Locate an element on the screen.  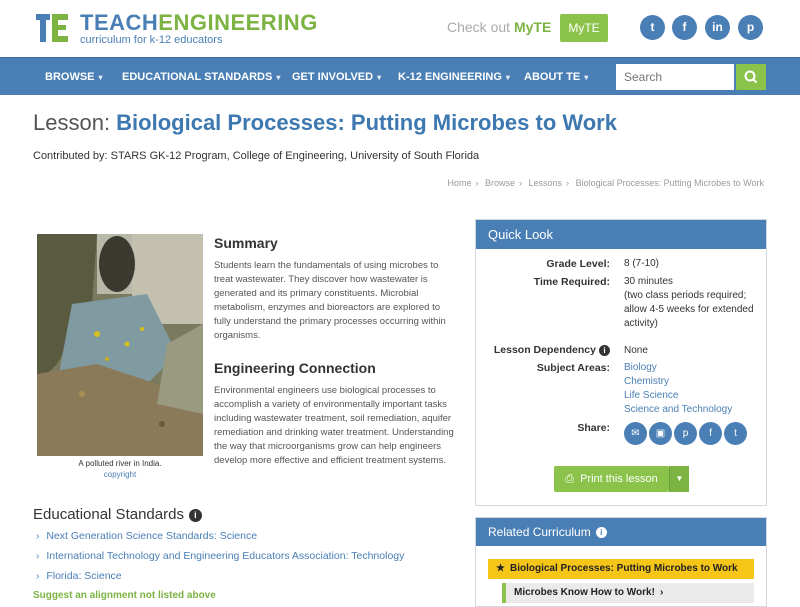
twitter-icon: t is located at coordinates (652, 27).